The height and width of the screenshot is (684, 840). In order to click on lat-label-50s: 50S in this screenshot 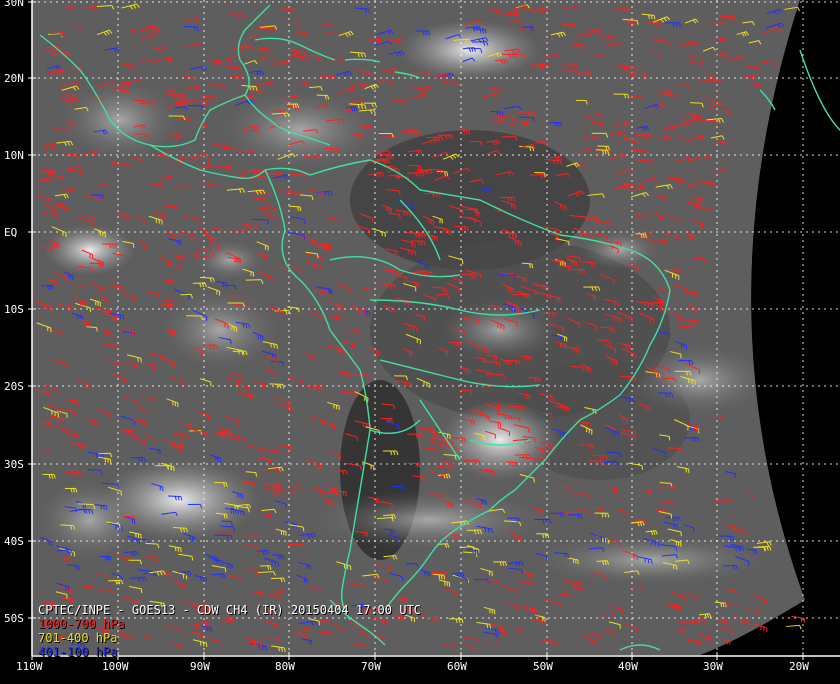, I will do `click(14, 618)`.